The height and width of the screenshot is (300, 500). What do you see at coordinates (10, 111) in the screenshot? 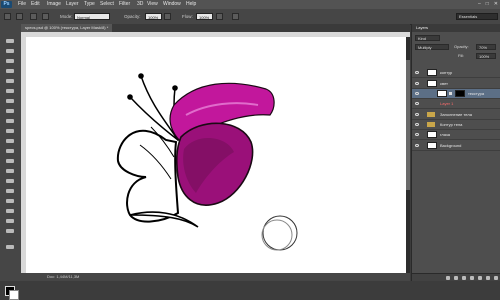
I see `brush-tool-icon` at bounding box center [10, 111].